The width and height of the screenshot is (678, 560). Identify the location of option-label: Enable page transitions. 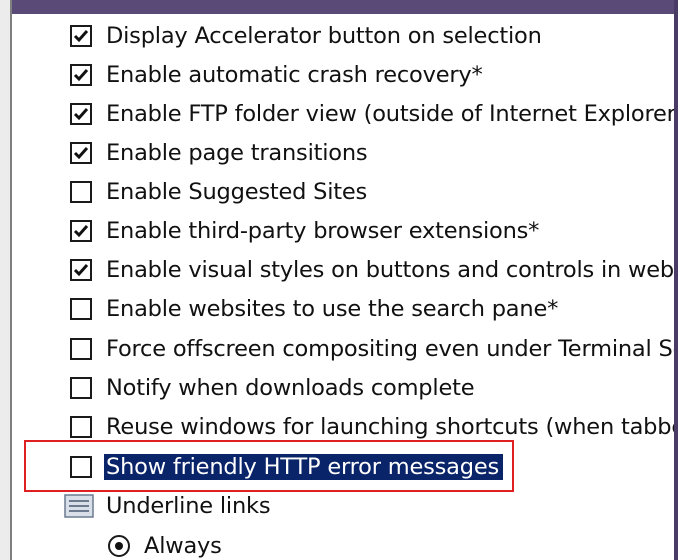
(237, 152).